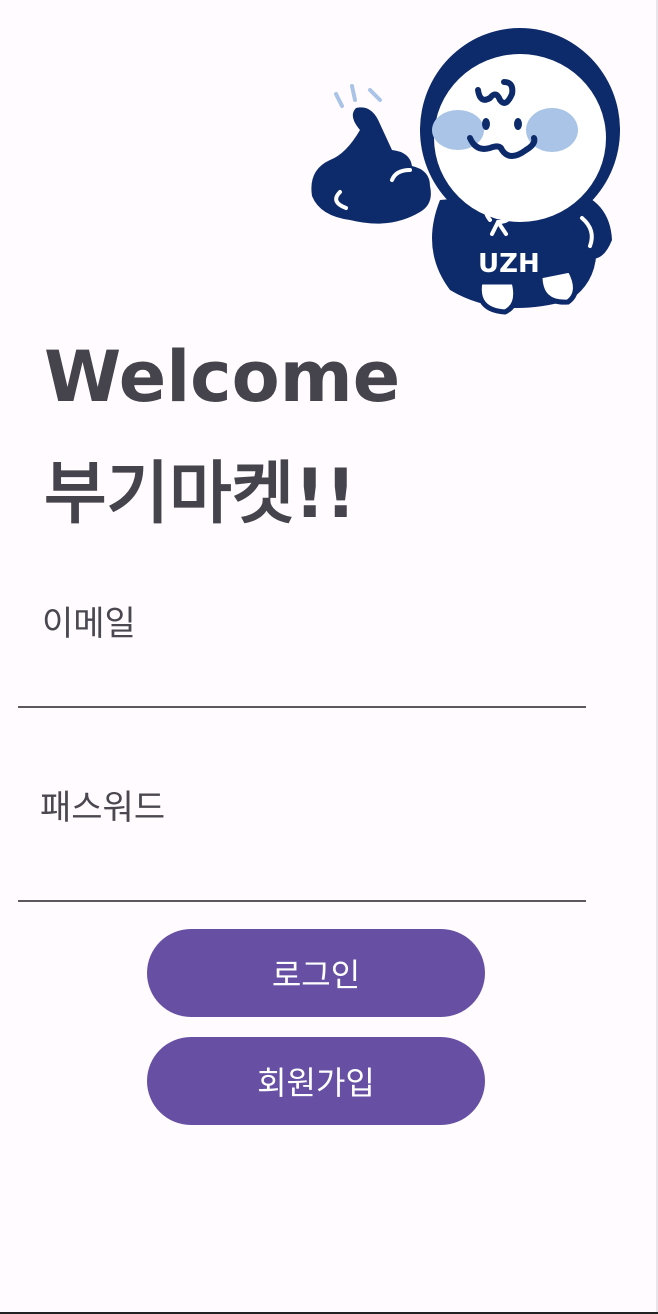  I want to click on email-label: 이메일, so click(89, 624).